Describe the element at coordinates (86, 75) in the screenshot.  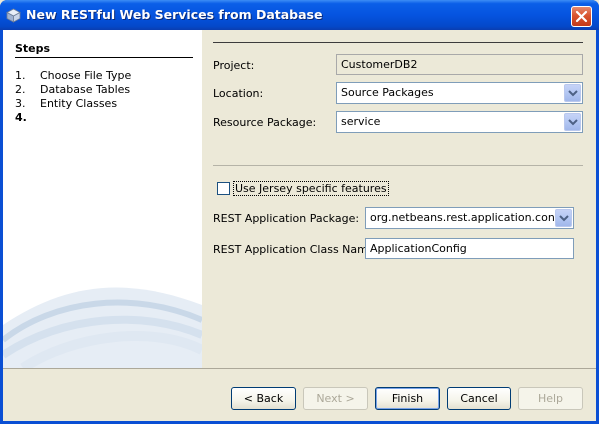
I see `step-label: Choose File Type` at that location.